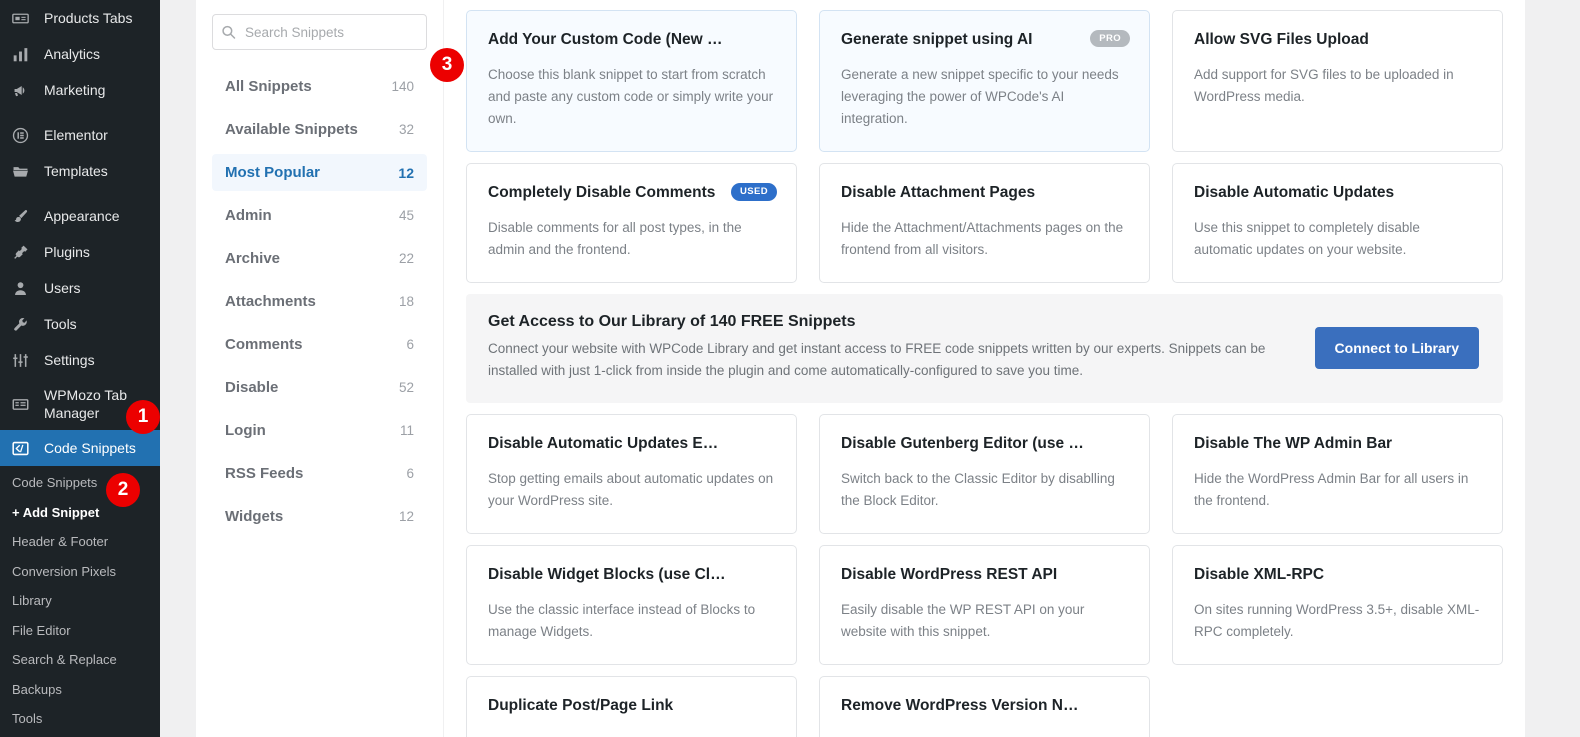 Image resolution: width=1580 pixels, height=737 pixels. I want to click on sidebar-item-users: Users, so click(80, 288).